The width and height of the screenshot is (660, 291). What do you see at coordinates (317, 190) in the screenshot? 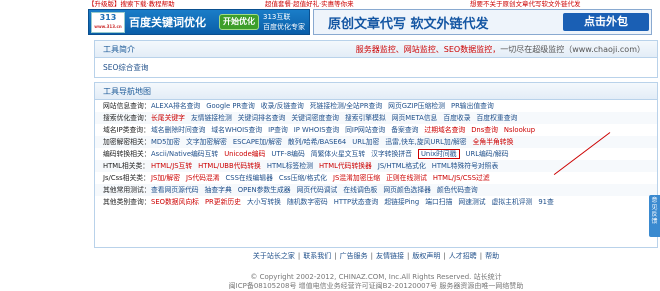
I see `tool-link: 网页代码调试` at bounding box center [317, 190].